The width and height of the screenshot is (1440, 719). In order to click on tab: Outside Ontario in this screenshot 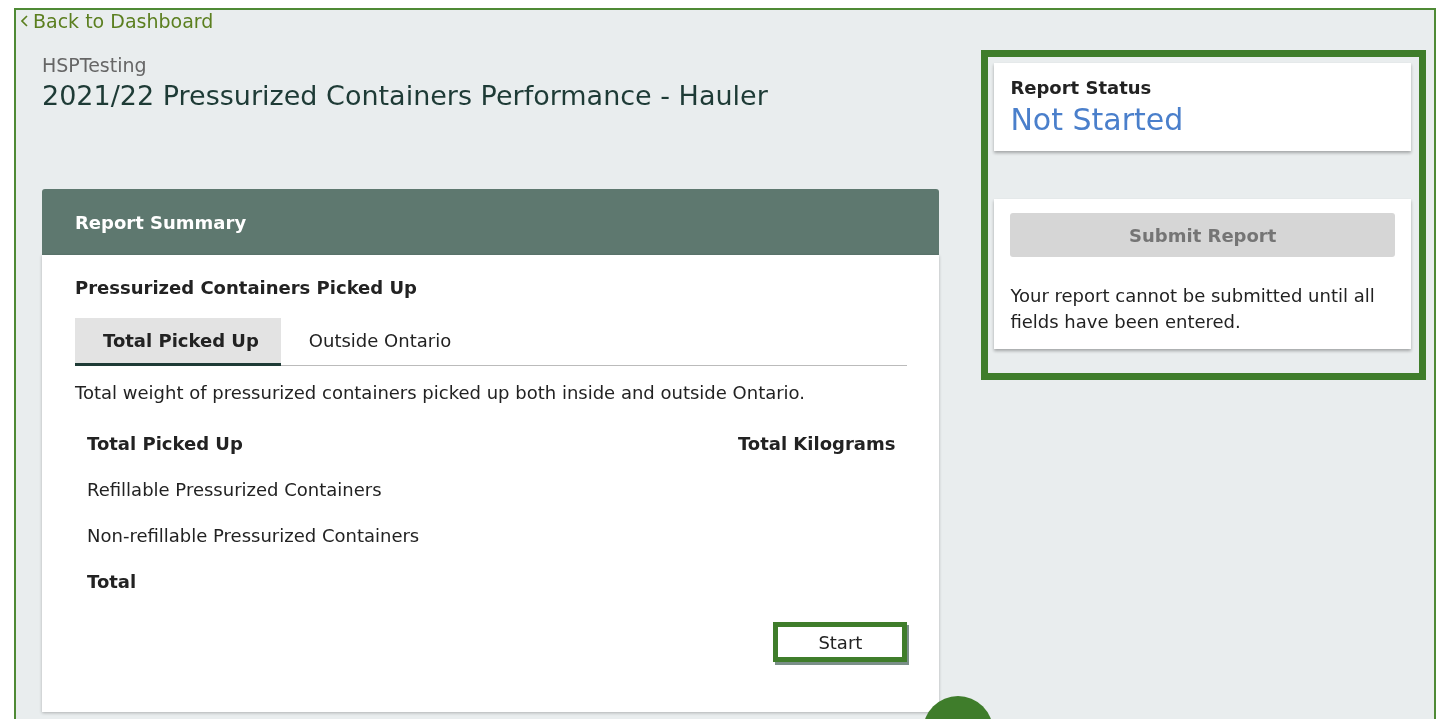, I will do `click(377, 342)`.